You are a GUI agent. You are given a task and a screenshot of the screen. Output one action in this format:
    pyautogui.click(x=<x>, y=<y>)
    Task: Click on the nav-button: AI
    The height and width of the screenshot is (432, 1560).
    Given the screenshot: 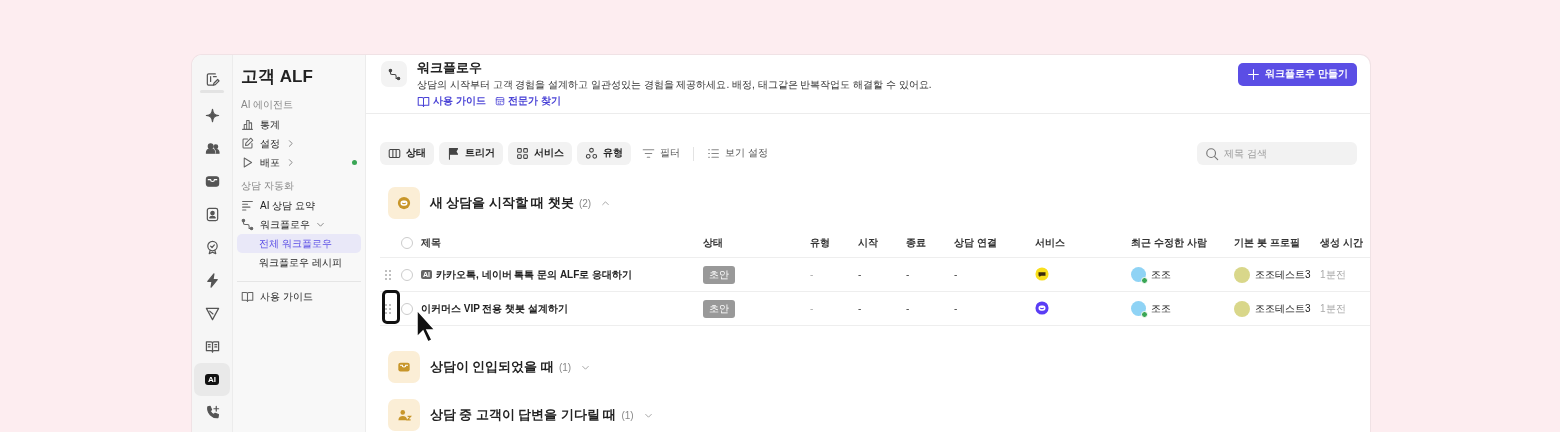 What is the action you would take?
    pyautogui.click(x=212, y=379)
    